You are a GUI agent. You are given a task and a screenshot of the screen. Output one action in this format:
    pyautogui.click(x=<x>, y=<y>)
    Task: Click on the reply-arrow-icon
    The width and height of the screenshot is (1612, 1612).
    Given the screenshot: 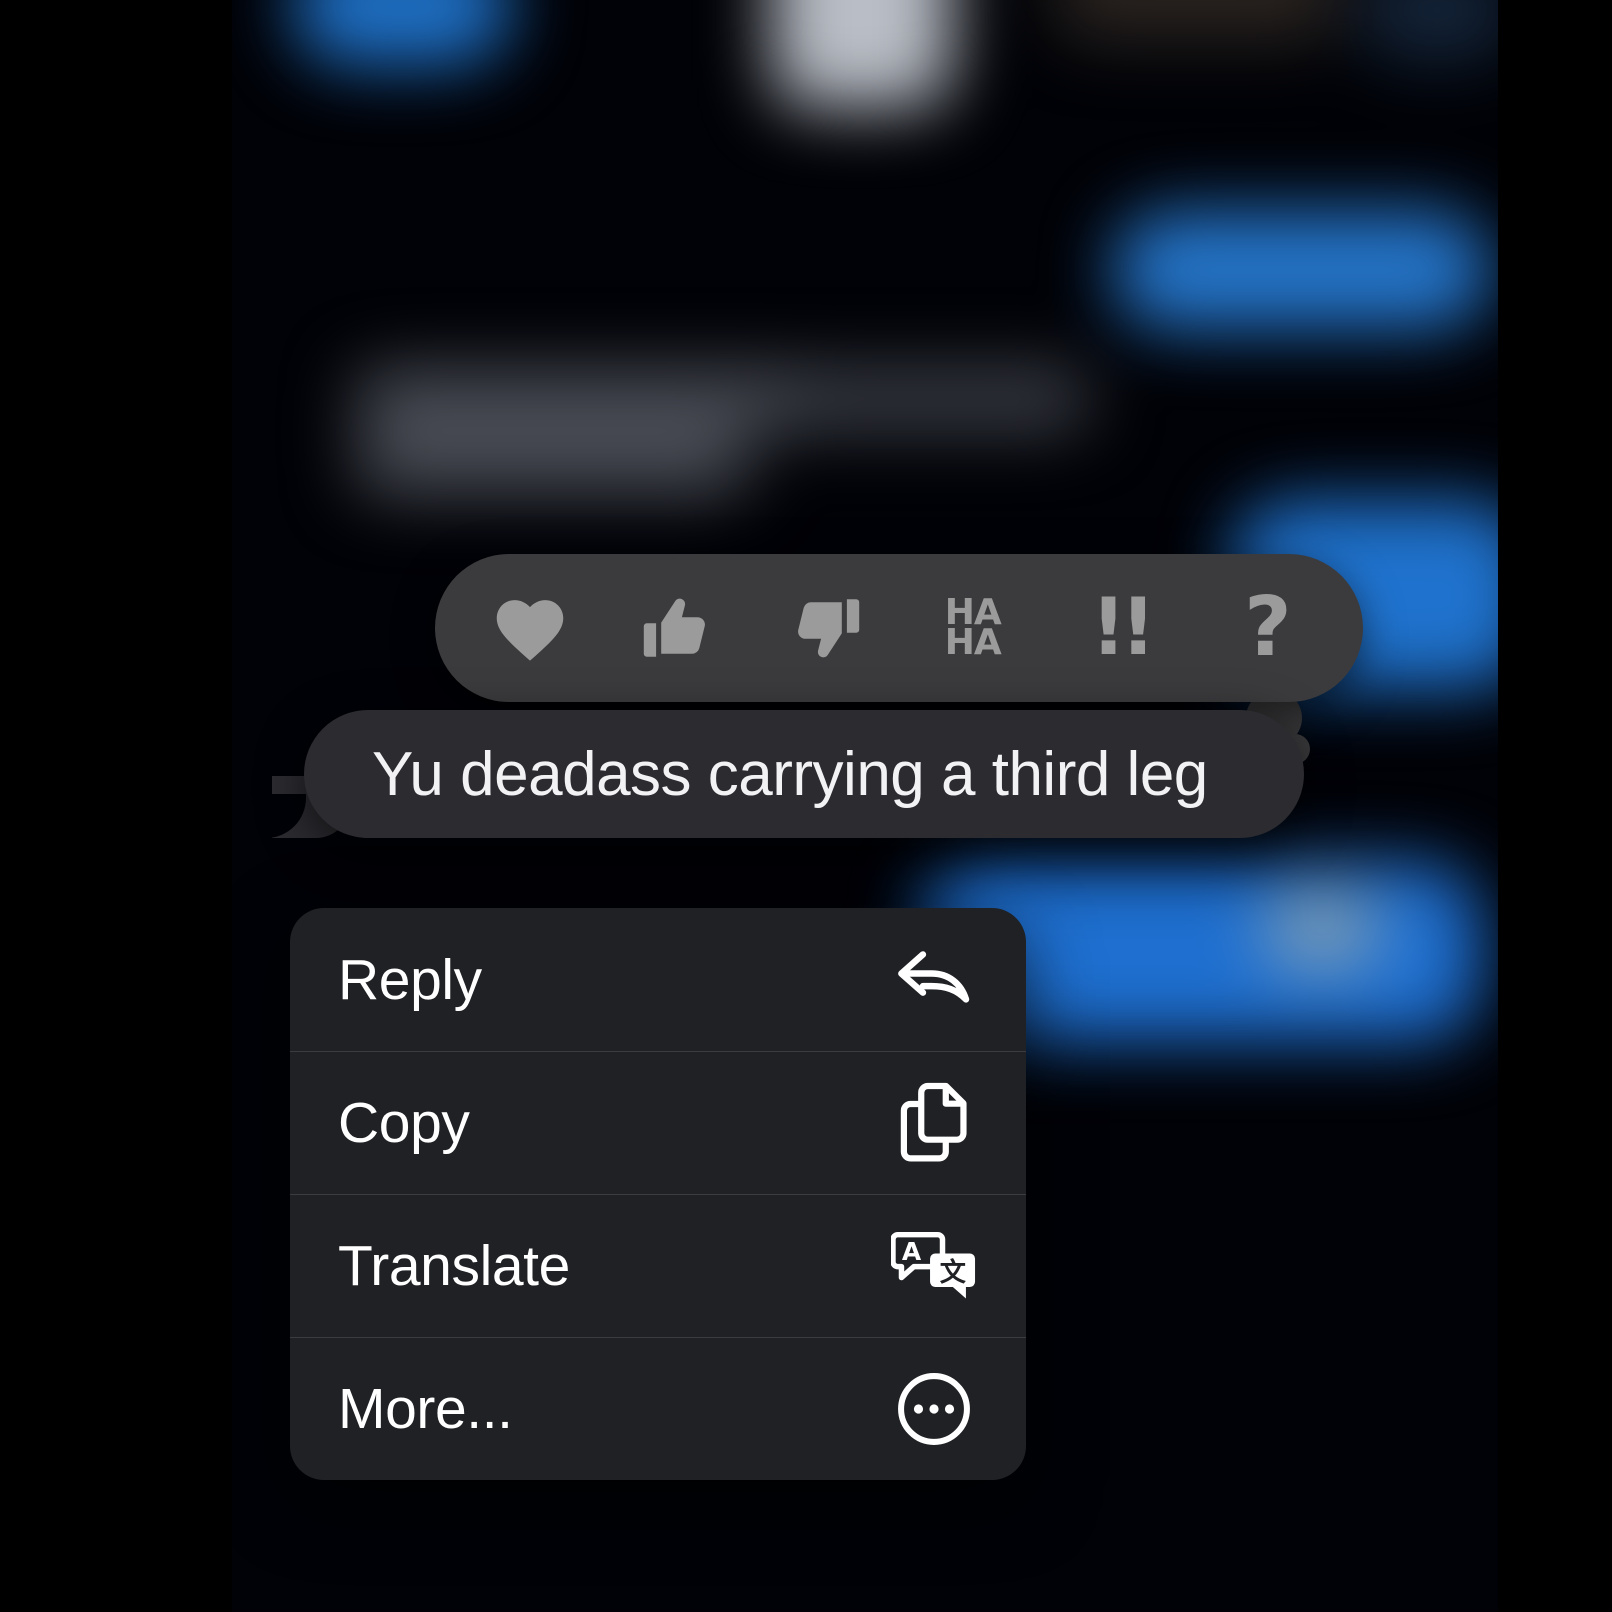 What is the action you would take?
    pyautogui.click(x=934, y=980)
    